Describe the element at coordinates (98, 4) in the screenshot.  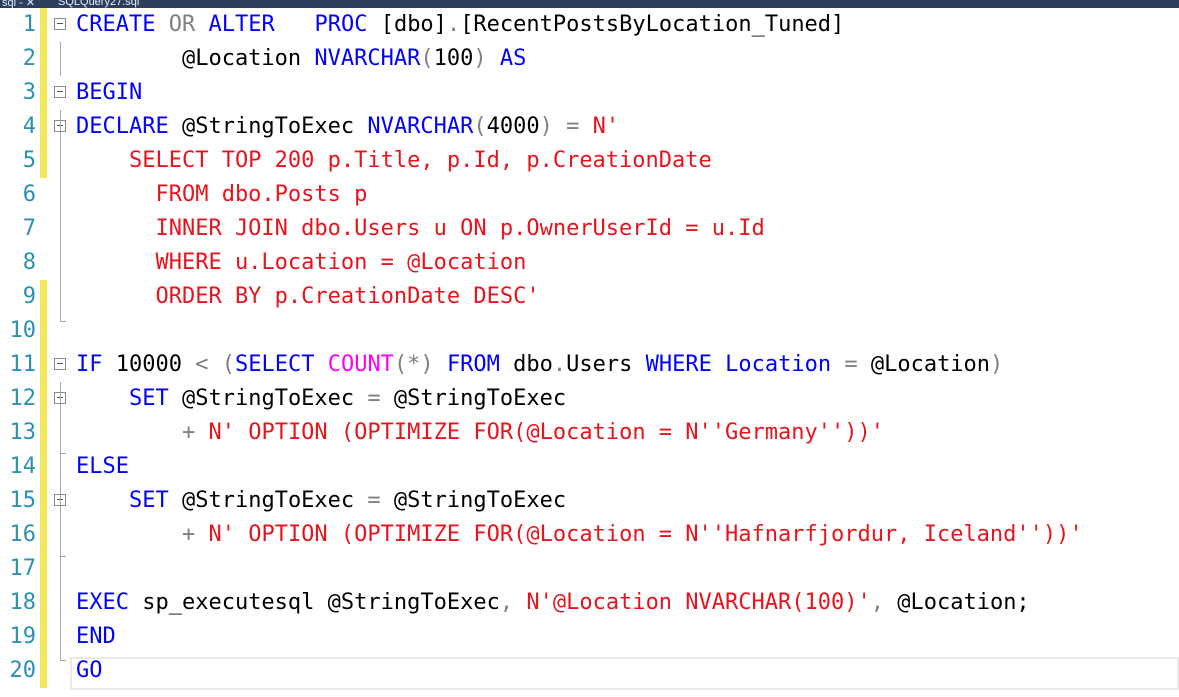
I see `tab-sqlquery27: SQLQuery27.sql` at that location.